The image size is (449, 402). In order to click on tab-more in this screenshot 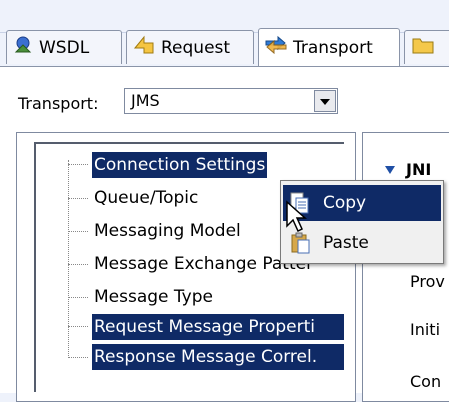, I will do `click(426, 47)`.